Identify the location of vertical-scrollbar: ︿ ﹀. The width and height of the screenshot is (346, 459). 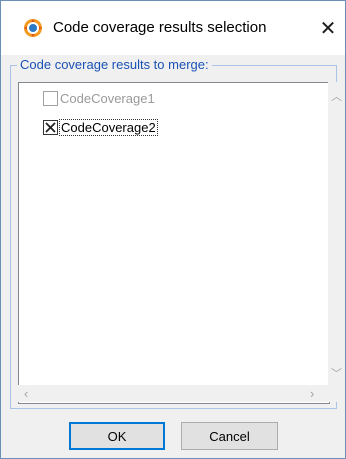
(336, 233).